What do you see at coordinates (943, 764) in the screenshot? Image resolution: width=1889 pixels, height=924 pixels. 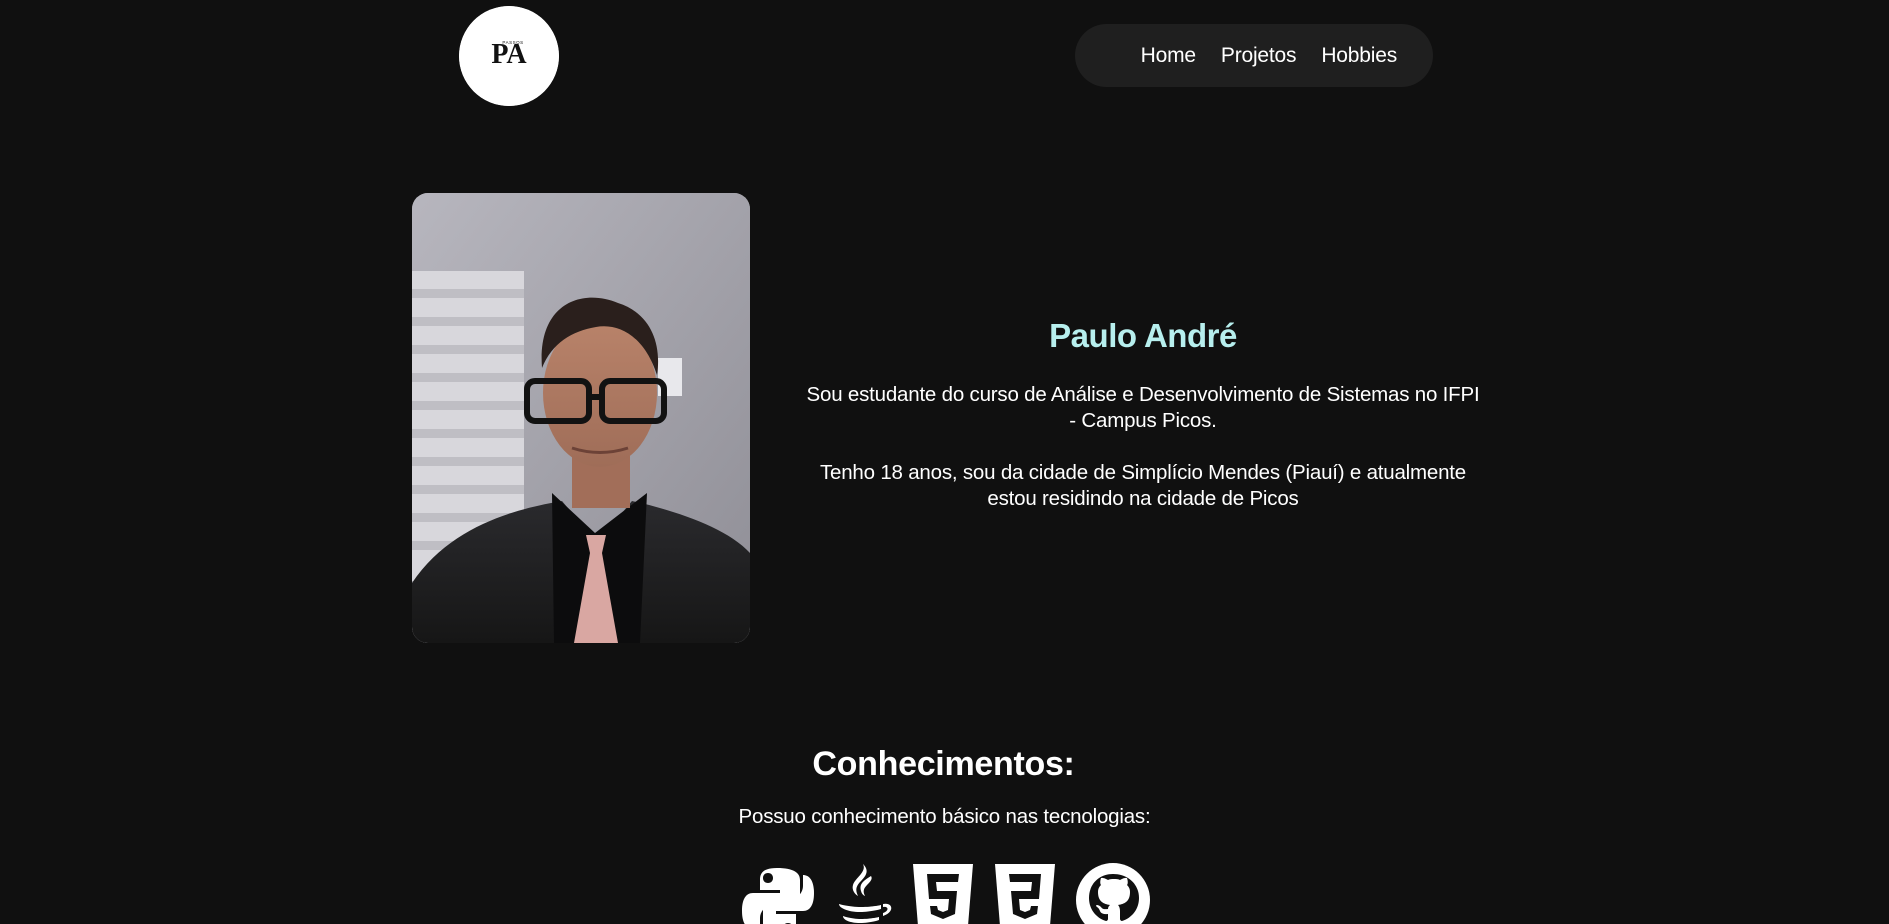 I see `skills-title: Conhecimentos:` at bounding box center [943, 764].